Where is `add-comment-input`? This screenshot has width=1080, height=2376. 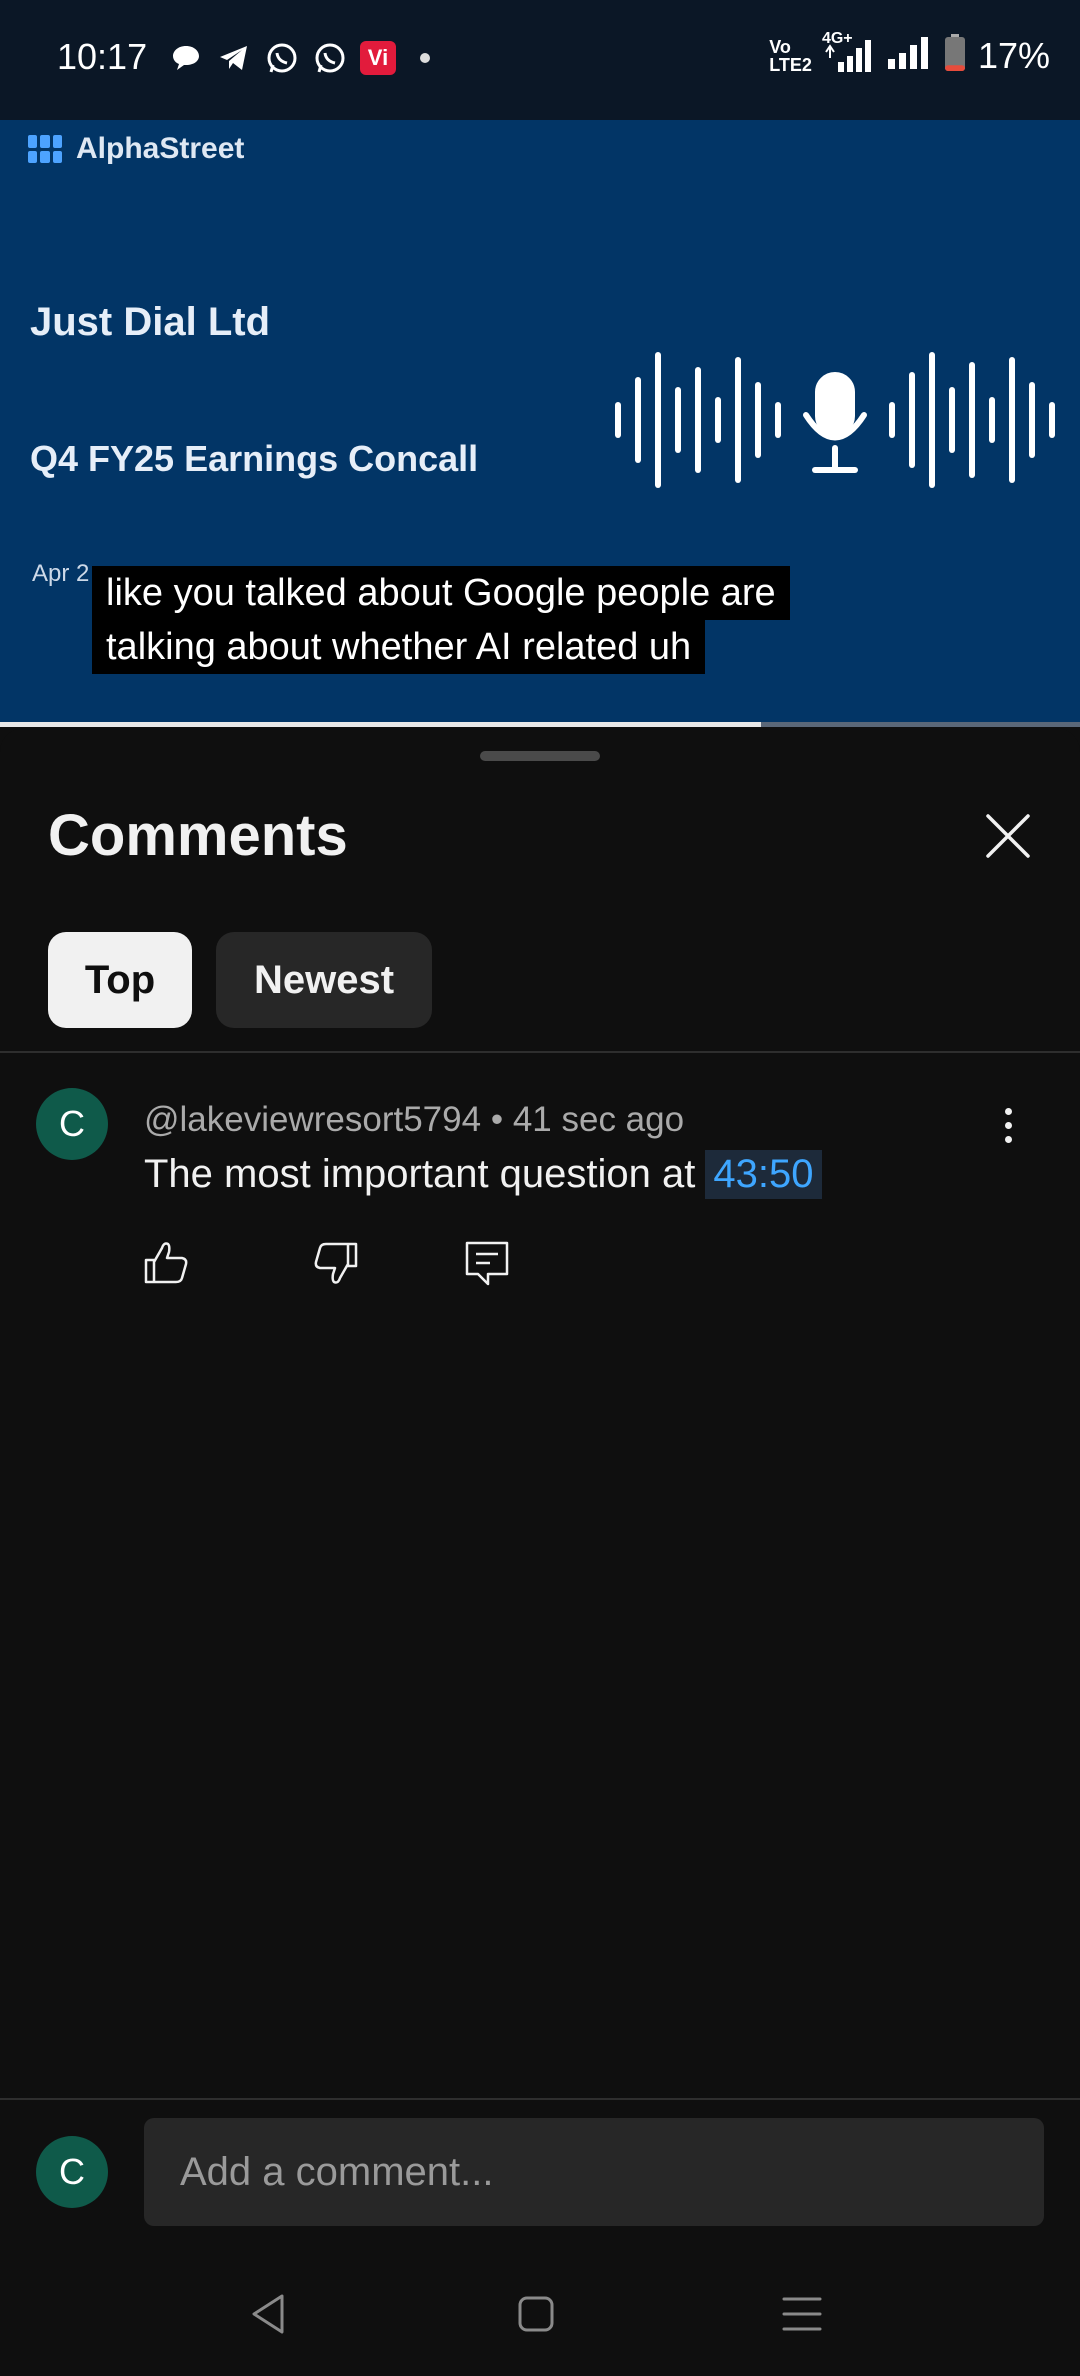
add-comment-input is located at coordinates (594, 2172).